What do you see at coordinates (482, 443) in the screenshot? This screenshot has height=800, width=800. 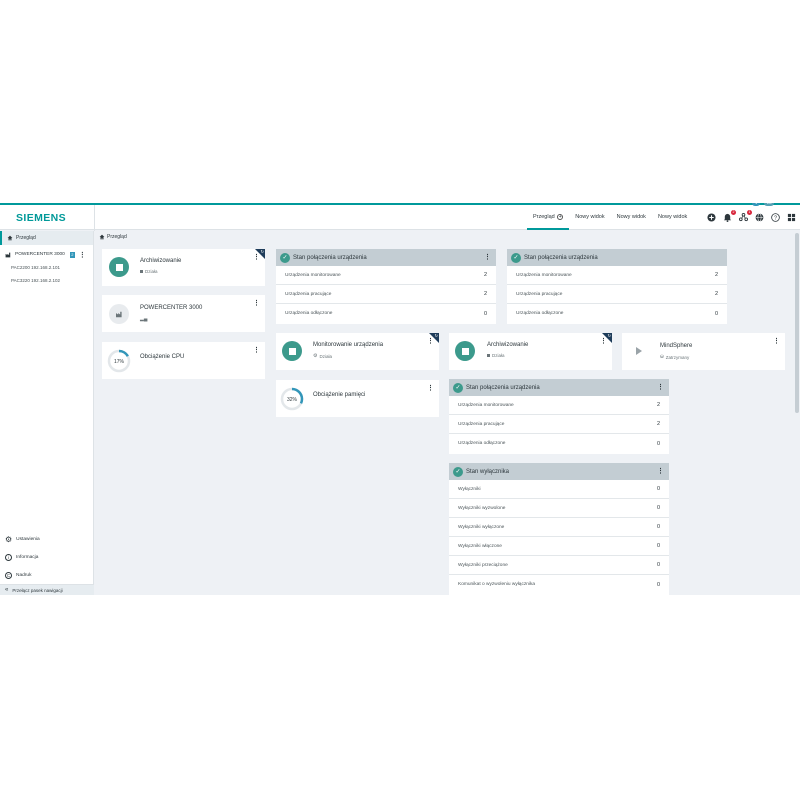 I see `row-label: Urządzenia odłączone` at bounding box center [482, 443].